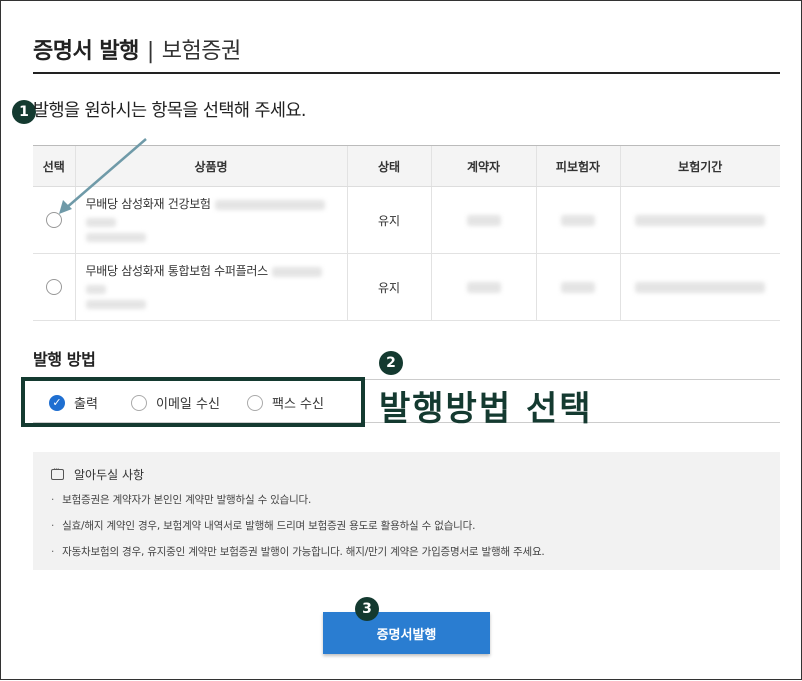  I want to click on notice-title: 알아두실 사항, so click(109, 475).